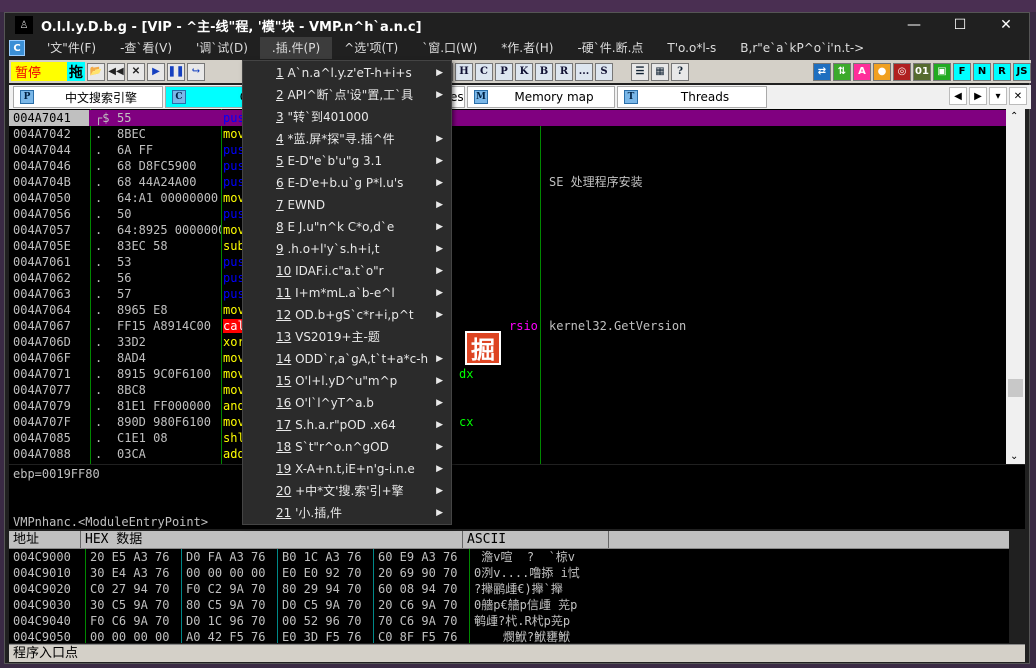 This screenshot has height=668, width=1036. Describe the element at coordinates (347, 425) in the screenshot. I see `plugin-menu-item: 17 S.h.a.r"pOD .x64 ▶` at that location.